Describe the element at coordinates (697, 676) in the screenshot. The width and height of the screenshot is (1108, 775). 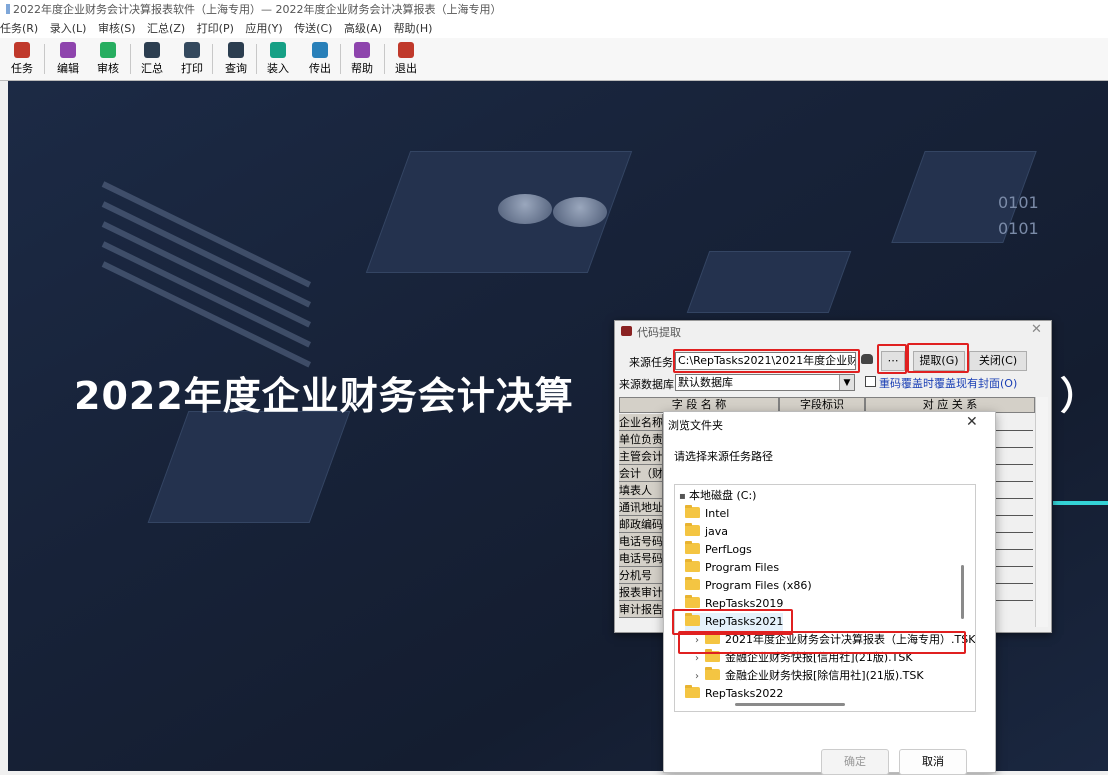
I see `chevron-right-icon: ›` at that location.